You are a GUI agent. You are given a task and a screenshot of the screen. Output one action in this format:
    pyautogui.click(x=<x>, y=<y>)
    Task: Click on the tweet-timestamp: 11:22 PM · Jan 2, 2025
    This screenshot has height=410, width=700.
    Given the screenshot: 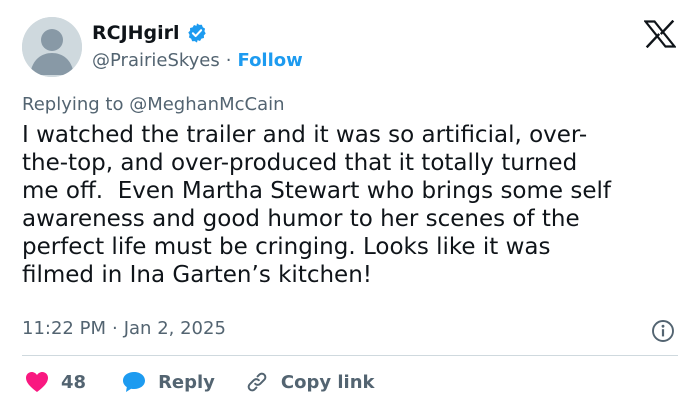 What is the action you would take?
    pyautogui.click(x=124, y=328)
    